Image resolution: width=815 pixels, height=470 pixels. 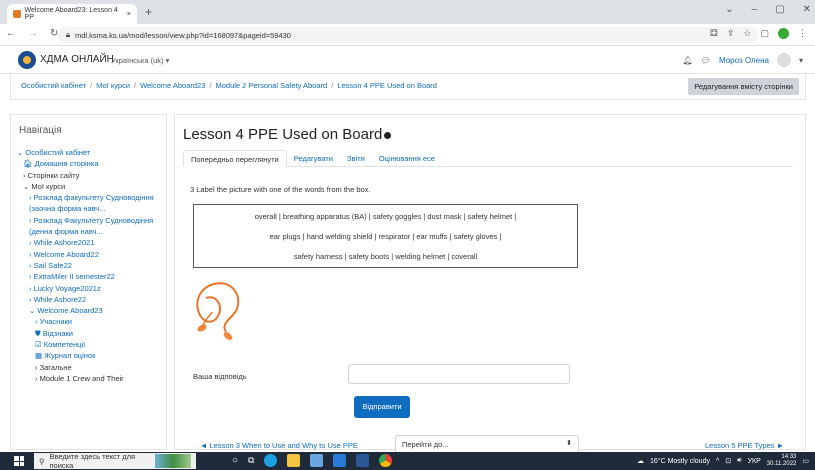 What do you see at coordinates (68, 34) in the screenshot?
I see `lock-icon: 🔒︎` at bounding box center [68, 34].